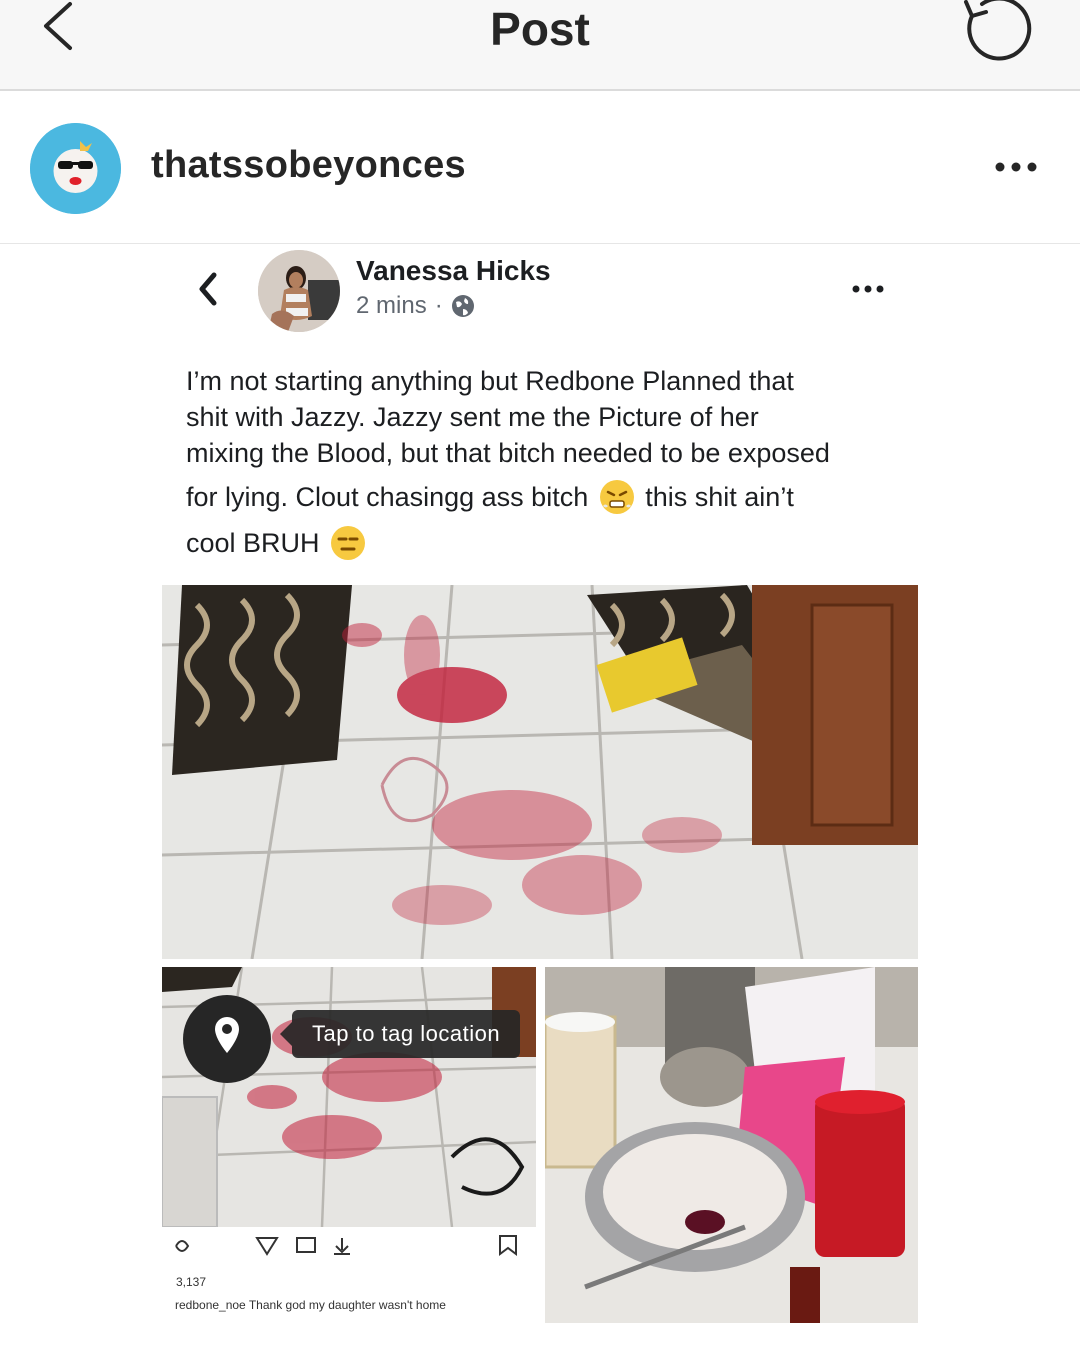  Describe the element at coordinates (227, 1035) in the screenshot. I see `location-pin-icon` at that location.